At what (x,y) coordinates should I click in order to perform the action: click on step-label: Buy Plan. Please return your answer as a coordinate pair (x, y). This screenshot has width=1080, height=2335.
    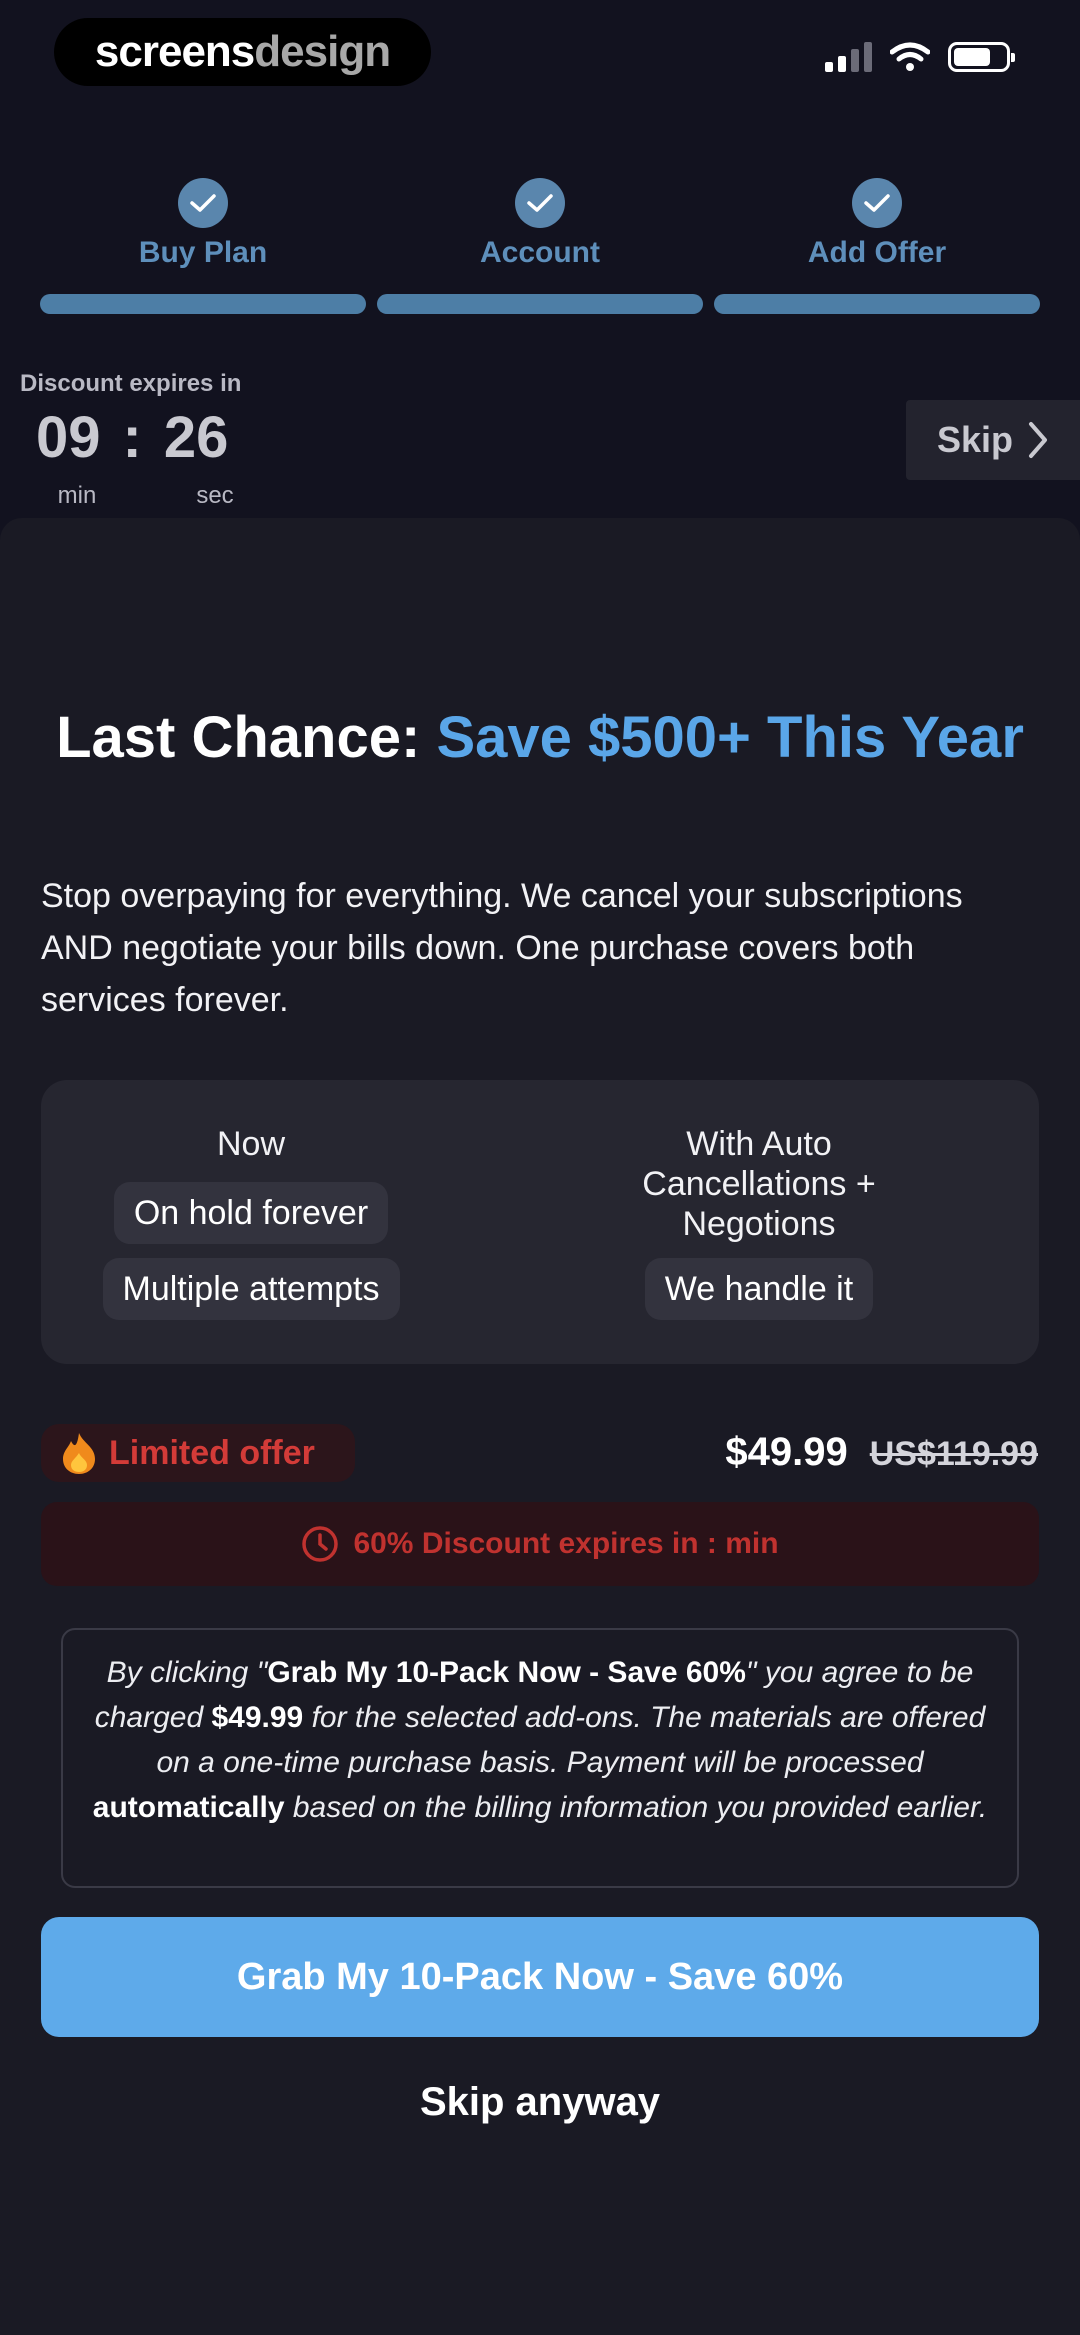
    Looking at the image, I should click on (203, 252).